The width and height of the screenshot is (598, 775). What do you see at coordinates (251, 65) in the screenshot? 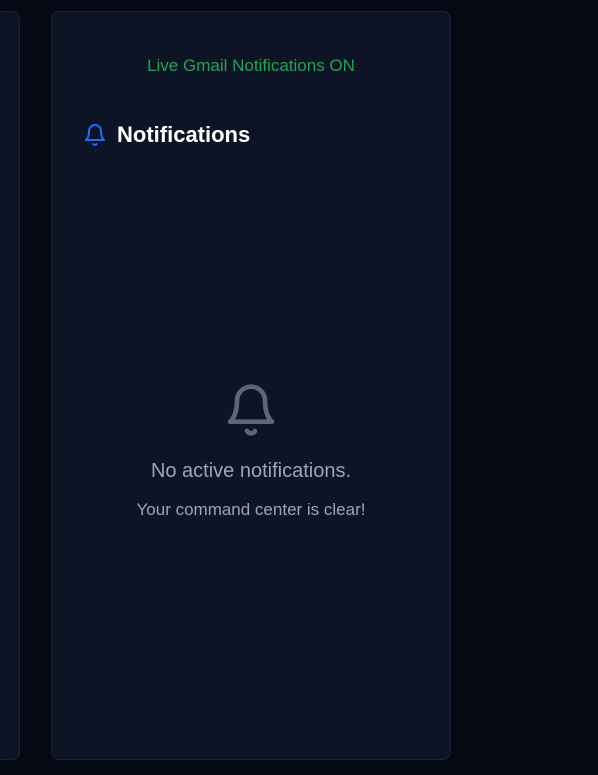
I see `live-gmail-status: Live Gmail Notifications ON` at bounding box center [251, 65].